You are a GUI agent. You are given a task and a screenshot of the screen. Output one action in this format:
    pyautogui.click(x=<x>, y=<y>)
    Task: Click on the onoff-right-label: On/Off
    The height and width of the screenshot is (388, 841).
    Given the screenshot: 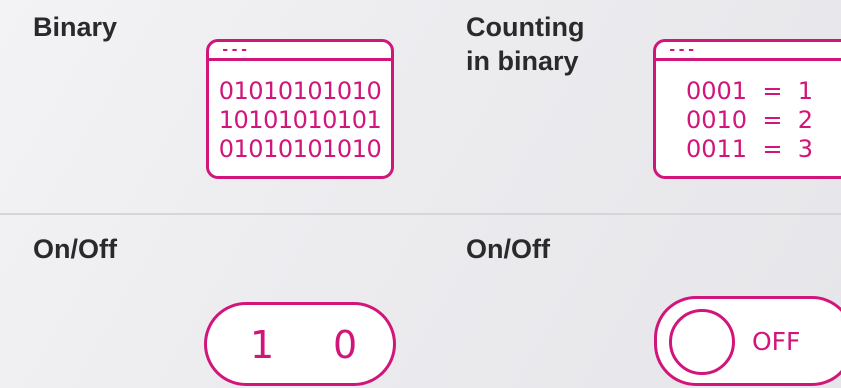 What is the action you would take?
    pyautogui.click(x=508, y=249)
    